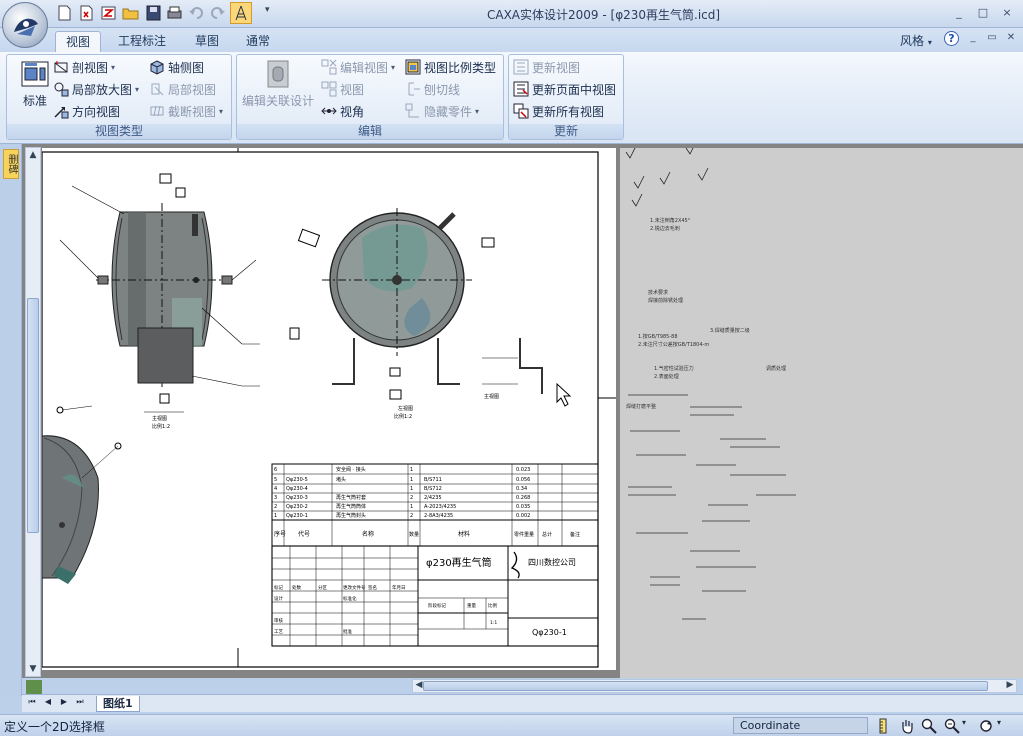 This screenshot has width=1023, height=736. Describe the element at coordinates (511, 14) in the screenshot. I see `title-bar: ▾ CAXA实体设计2009 - [φ230再生气筒.icd] _ □ ×` at that location.